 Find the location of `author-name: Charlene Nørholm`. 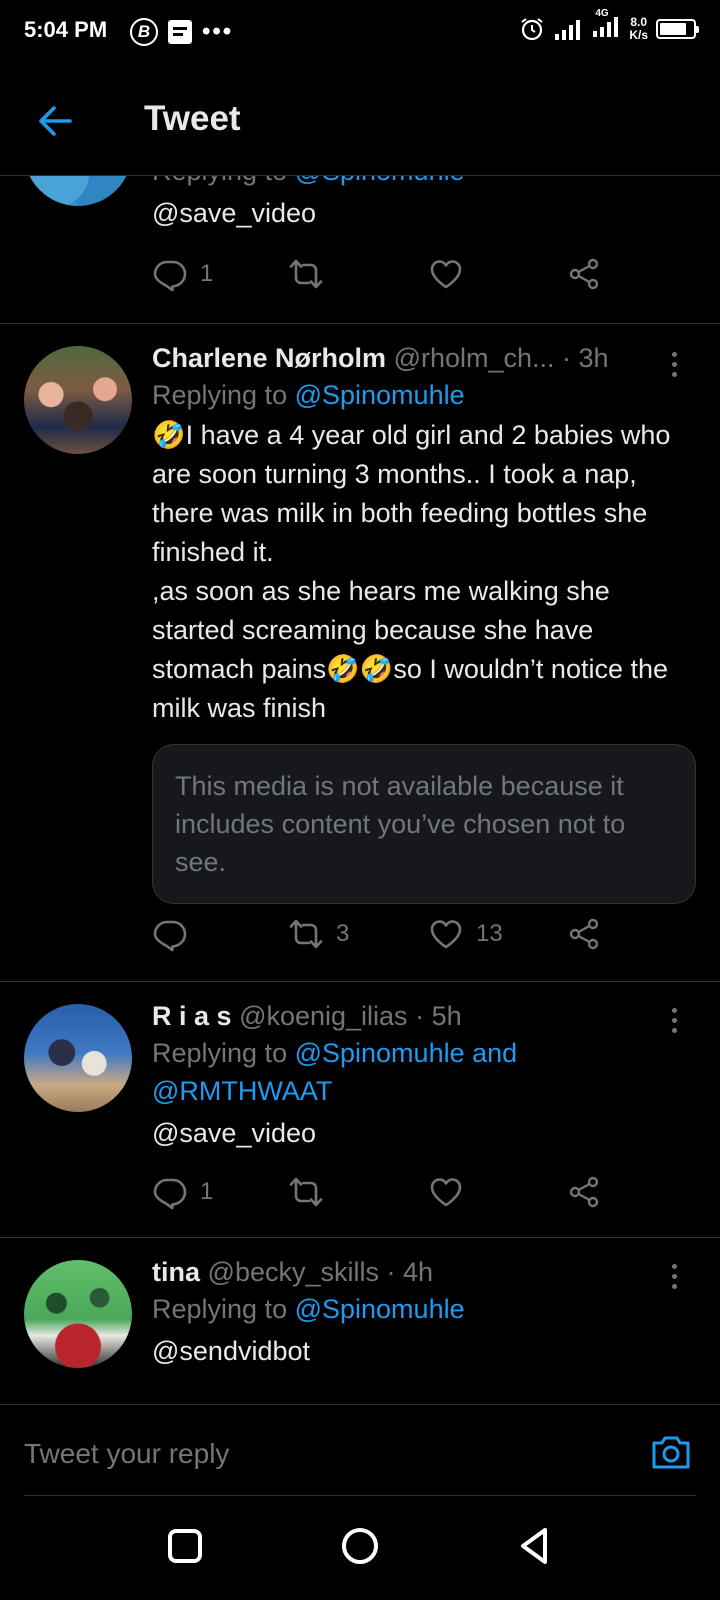

author-name: Charlene Nørholm is located at coordinates (269, 358).